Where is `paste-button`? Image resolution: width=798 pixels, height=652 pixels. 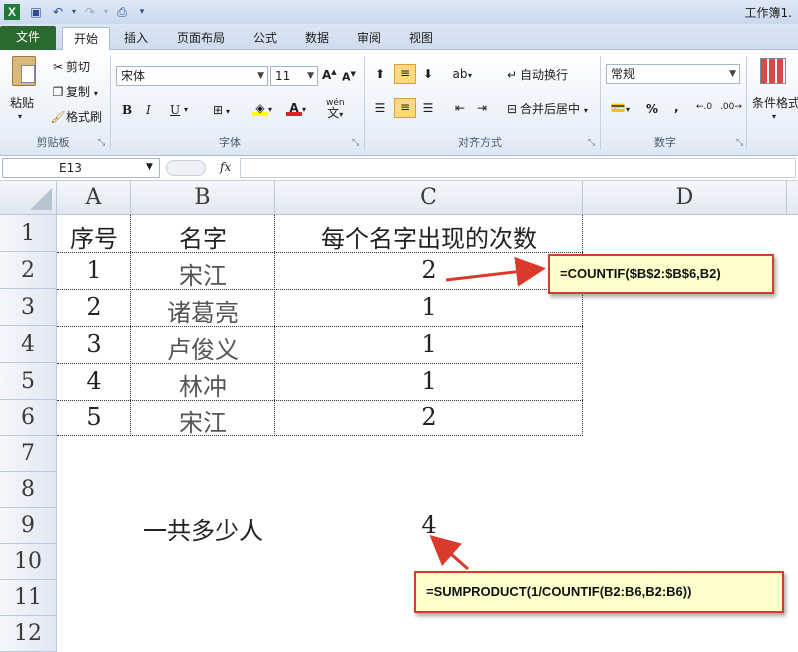 paste-button is located at coordinates (24, 76).